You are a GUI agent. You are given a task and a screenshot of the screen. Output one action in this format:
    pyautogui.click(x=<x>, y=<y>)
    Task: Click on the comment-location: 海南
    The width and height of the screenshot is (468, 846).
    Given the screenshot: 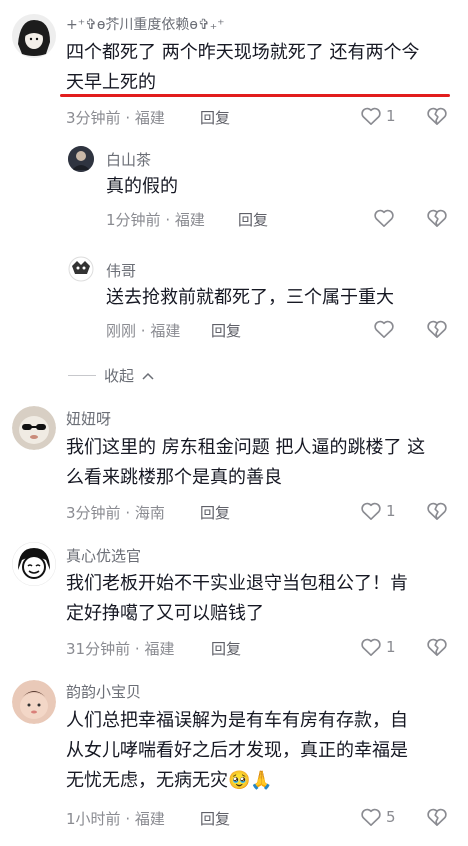 What is the action you would take?
    pyautogui.click(x=149, y=513)
    